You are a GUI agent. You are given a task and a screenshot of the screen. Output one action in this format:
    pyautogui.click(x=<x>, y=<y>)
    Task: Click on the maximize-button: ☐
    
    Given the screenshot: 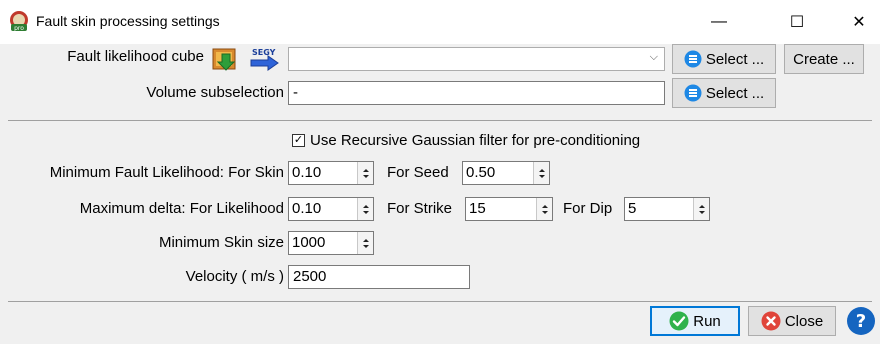 What is the action you would take?
    pyautogui.click(x=797, y=22)
    